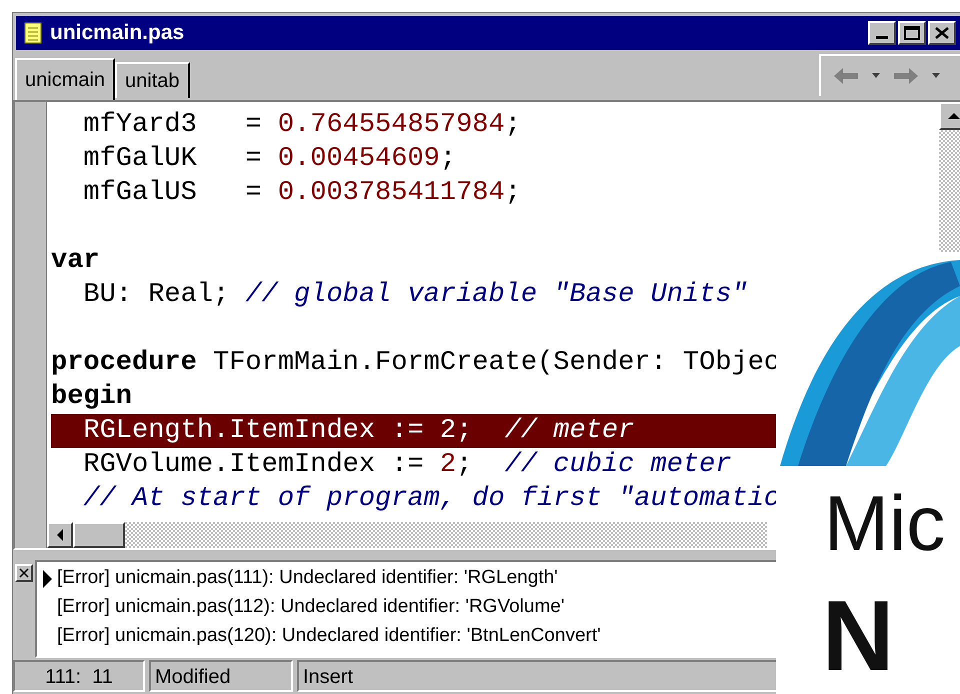  I want to click on code-line: BU: Real; // global variable "Base Units", so click(415, 295).